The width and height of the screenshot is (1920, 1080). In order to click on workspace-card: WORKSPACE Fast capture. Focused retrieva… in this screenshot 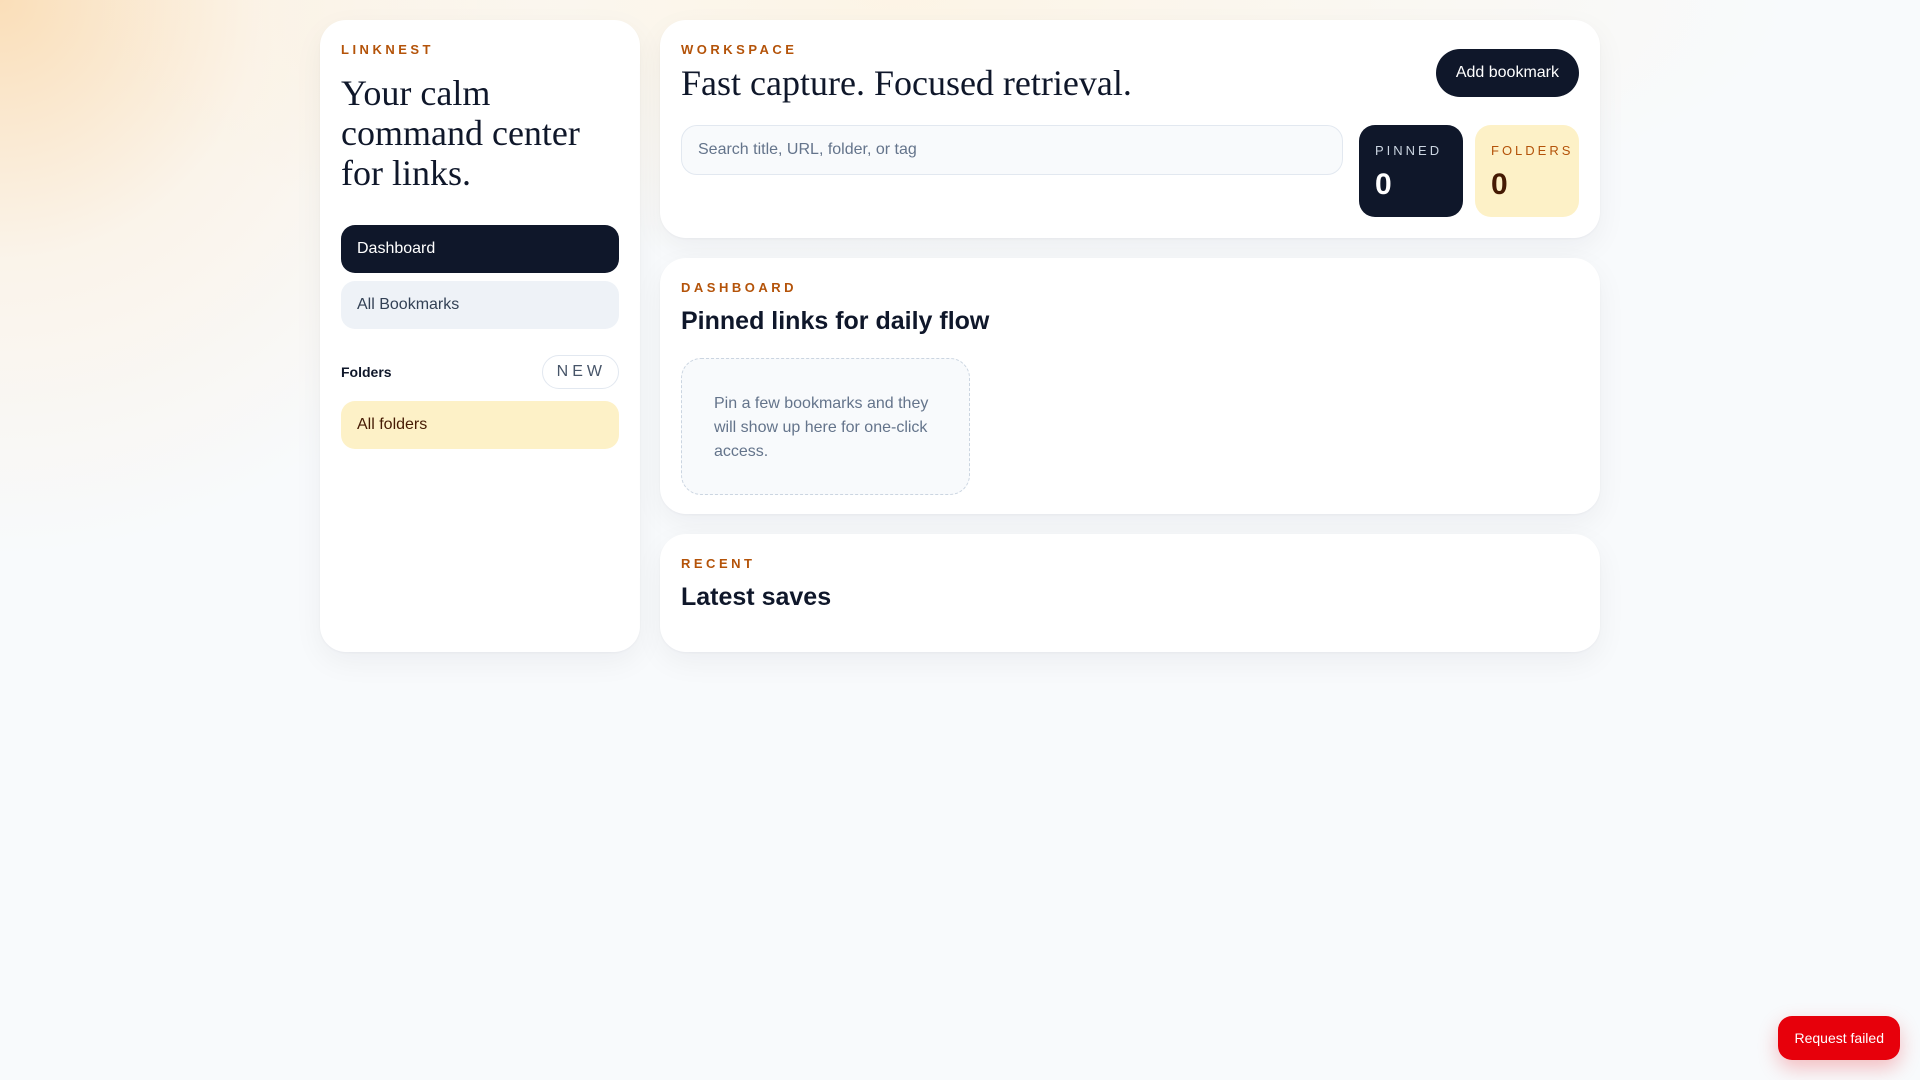, I will do `click(1130, 129)`.